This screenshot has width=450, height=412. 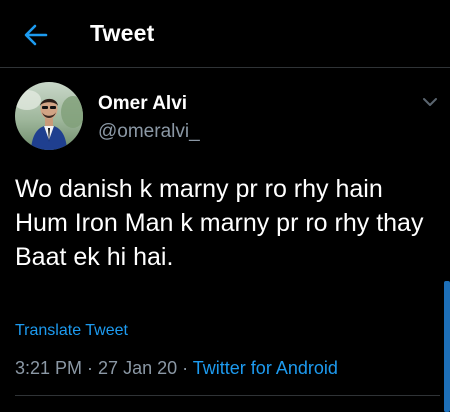 I want to click on chevron-down-icon, so click(x=430, y=102).